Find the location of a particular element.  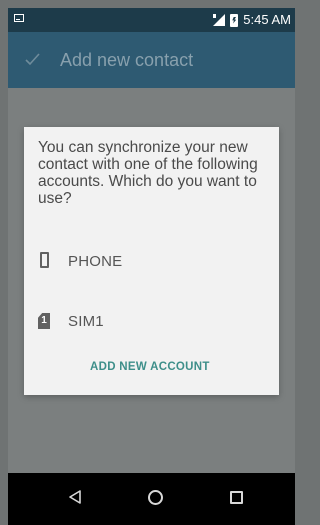

account-option-phone: PHONE is located at coordinates (151, 262).